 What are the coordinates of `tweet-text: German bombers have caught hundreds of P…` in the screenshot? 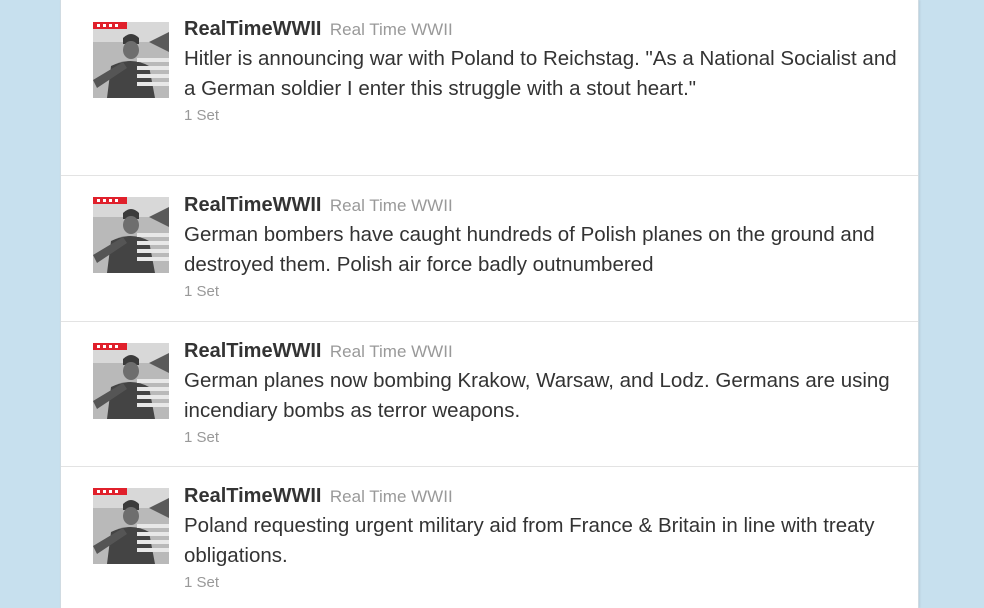 It's located at (529, 249).